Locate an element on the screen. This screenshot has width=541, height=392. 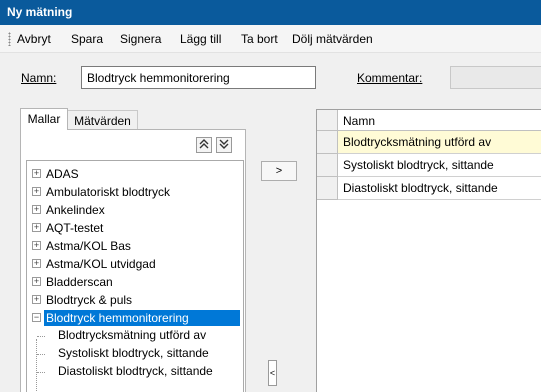
tree-node-label: ADAS is located at coordinates (62, 174).